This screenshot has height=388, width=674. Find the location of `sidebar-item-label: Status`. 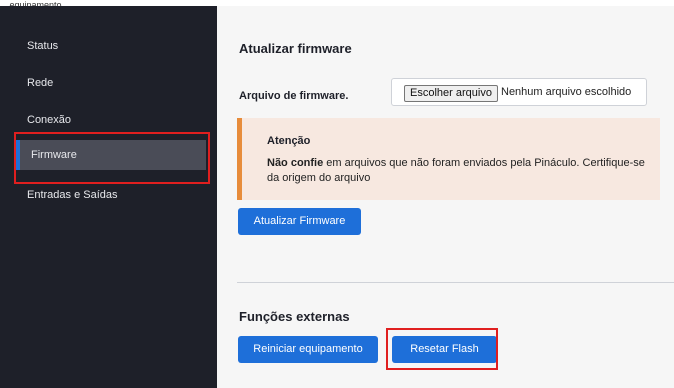

sidebar-item-label: Status is located at coordinates (43, 46).